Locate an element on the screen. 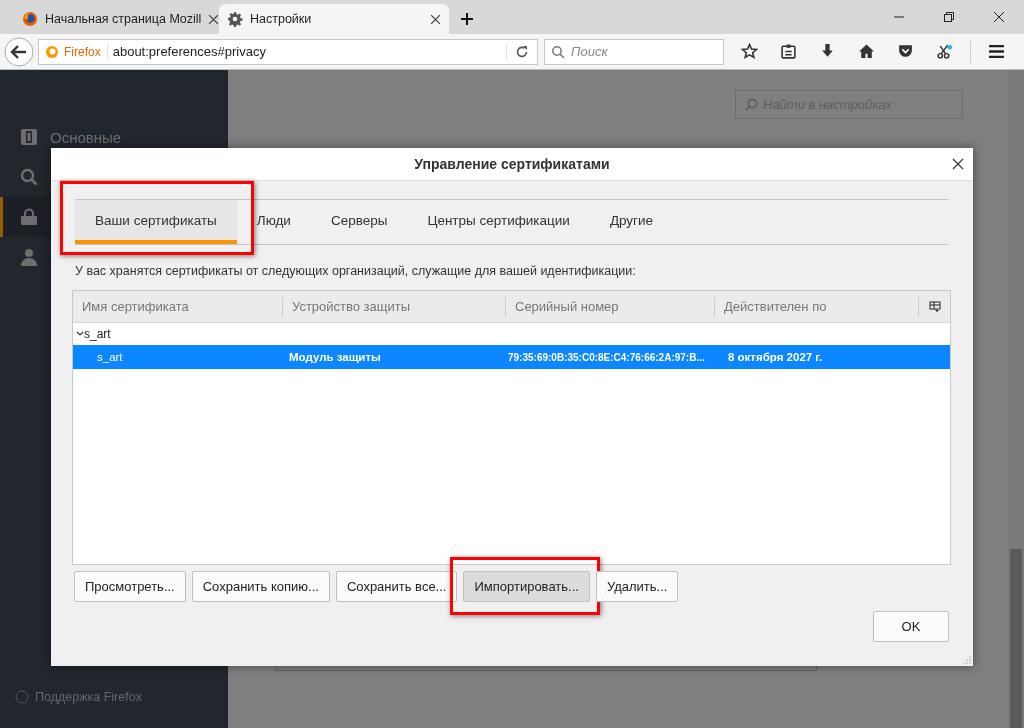 The width and height of the screenshot is (1024, 728). identity-label: Firefox is located at coordinates (86, 51).